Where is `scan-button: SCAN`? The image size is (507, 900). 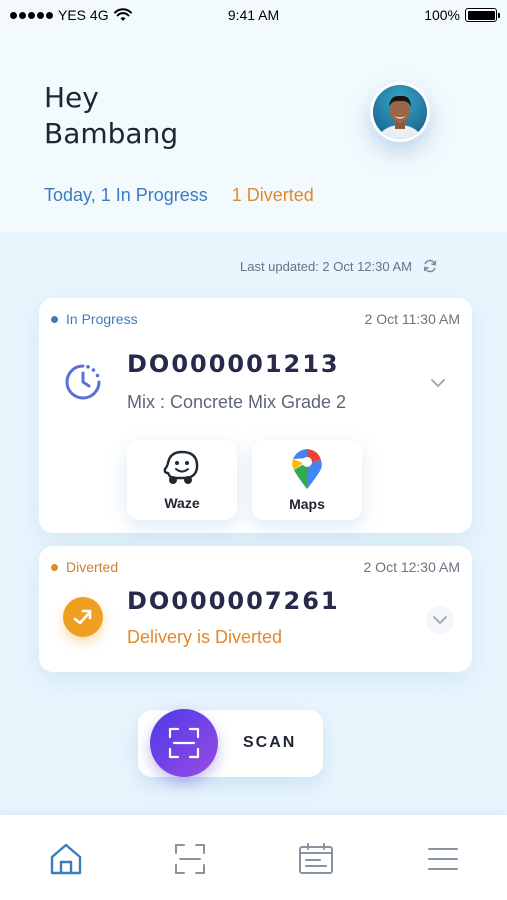 scan-button: SCAN is located at coordinates (230, 743).